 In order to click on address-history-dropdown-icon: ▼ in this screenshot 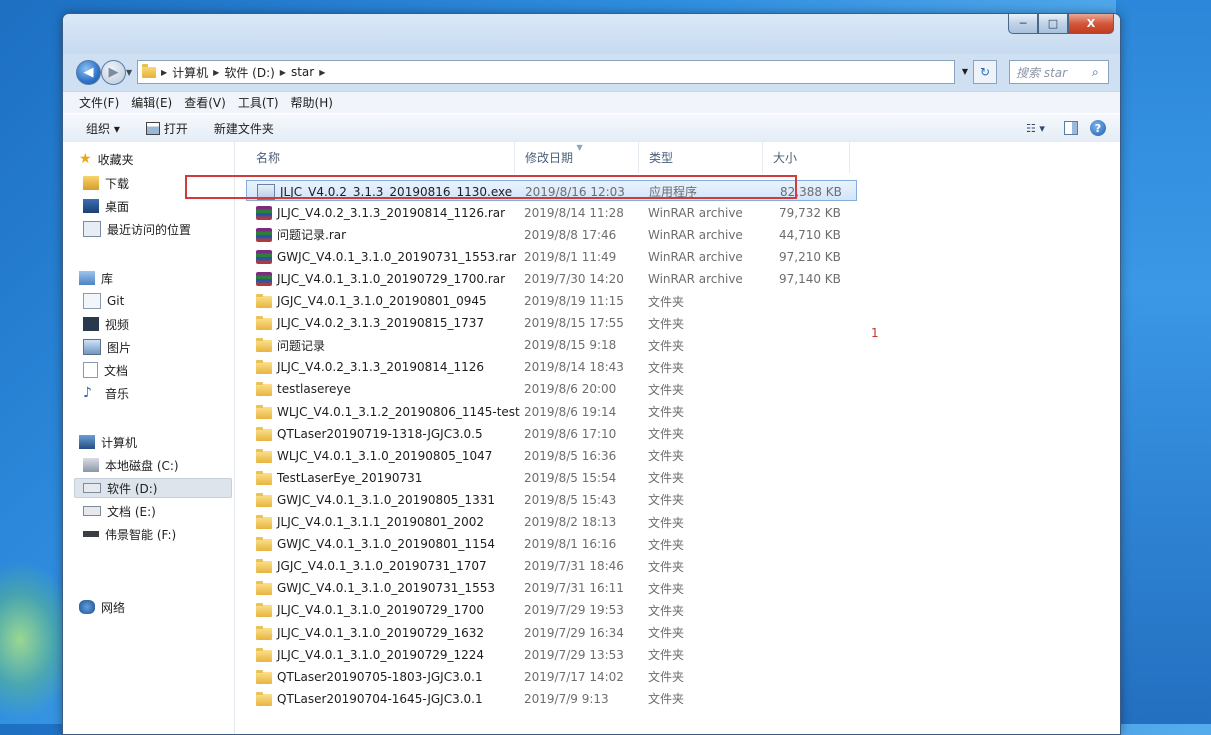, I will do `click(965, 71)`.